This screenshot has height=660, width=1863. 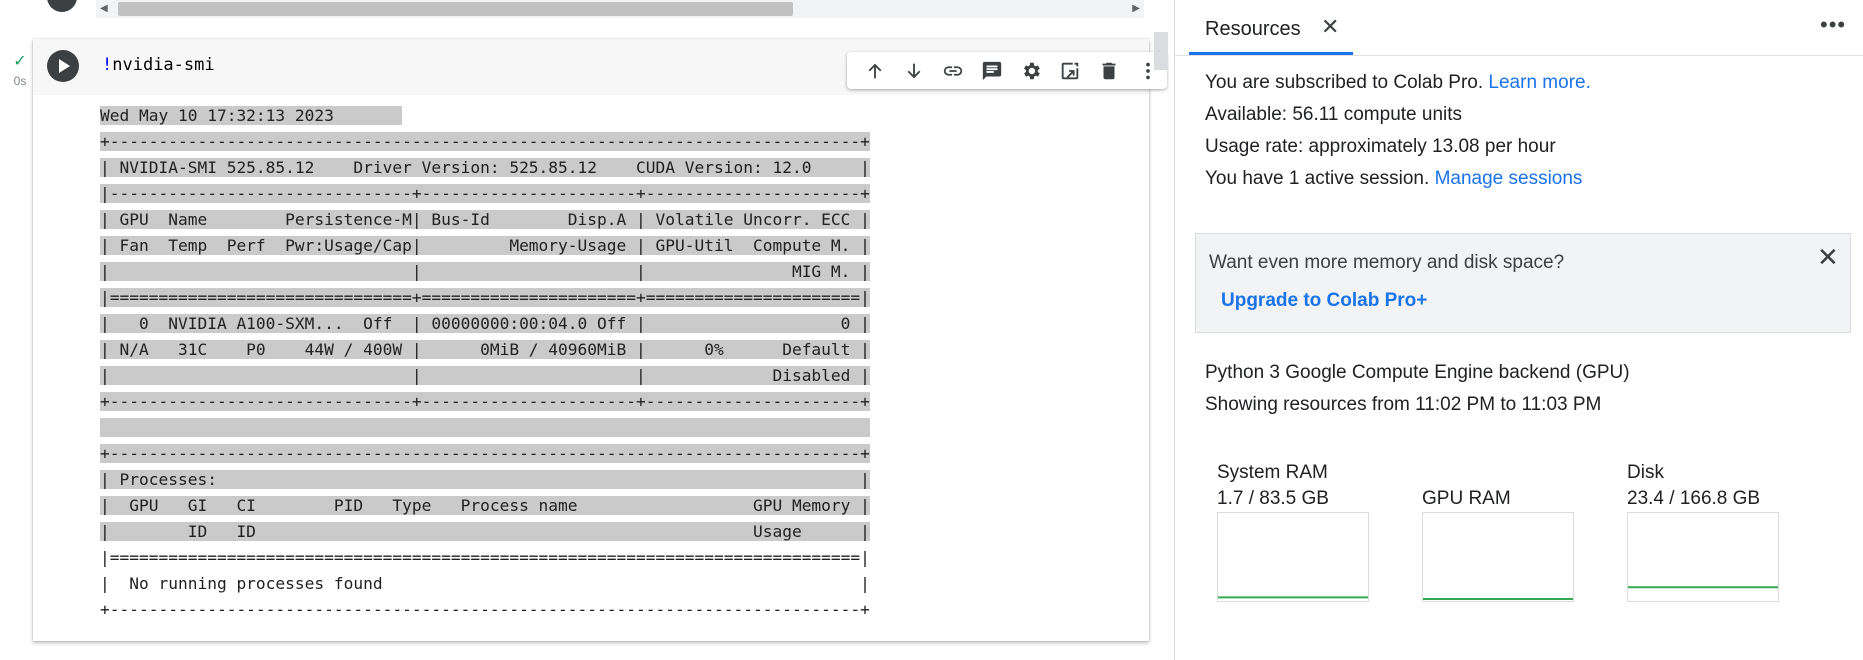 I want to click on cell-execution-status: ✓ 0s, so click(x=20, y=71).